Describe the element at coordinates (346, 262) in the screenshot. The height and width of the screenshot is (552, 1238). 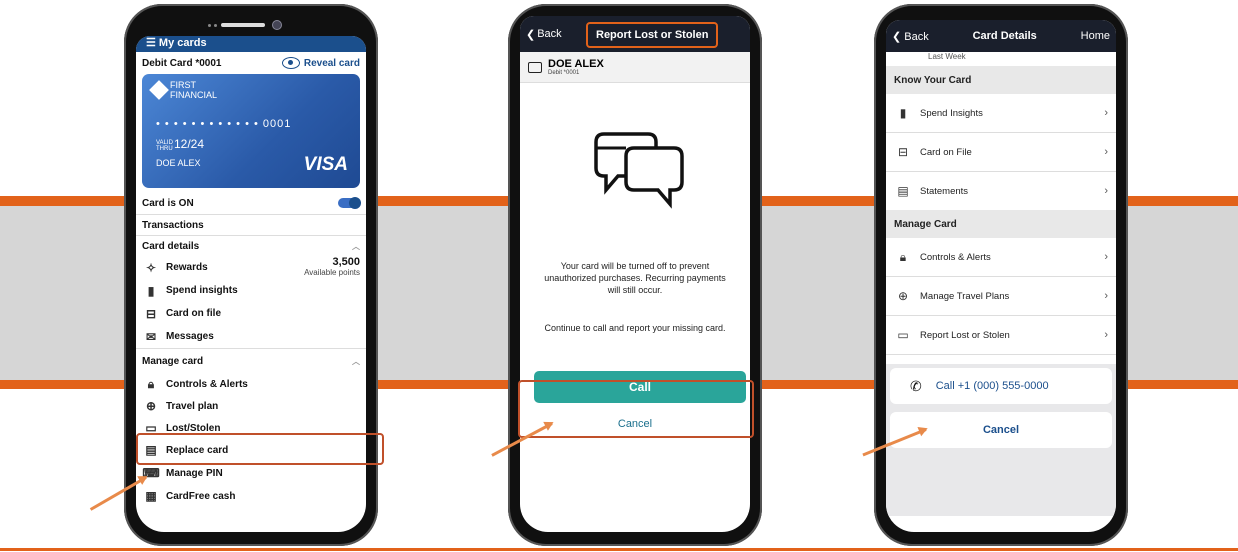
I see `points-value: 3,500` at that location.